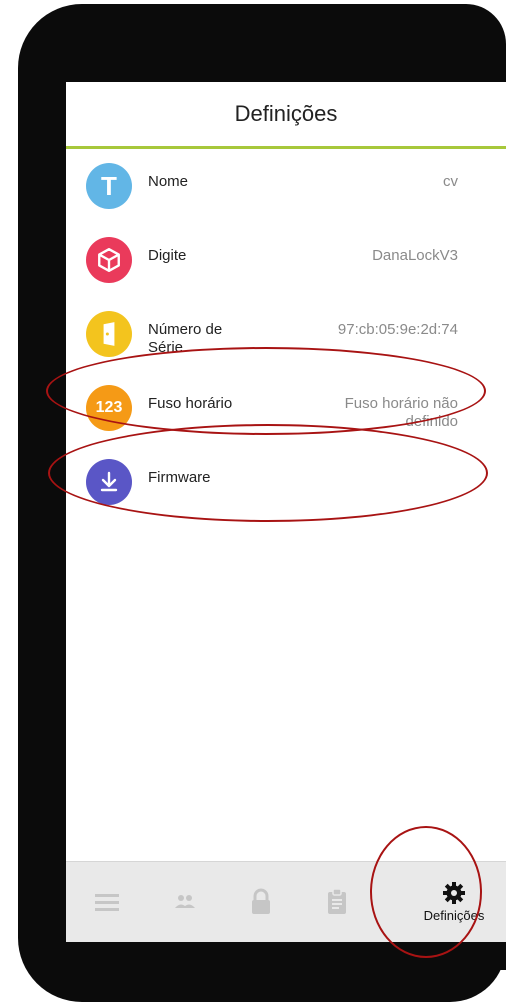  What do you see at coordinates (286, 186) in the screenshot?
I see `settings-item-nome: T Nome cv` at bounding box center [286, 186].